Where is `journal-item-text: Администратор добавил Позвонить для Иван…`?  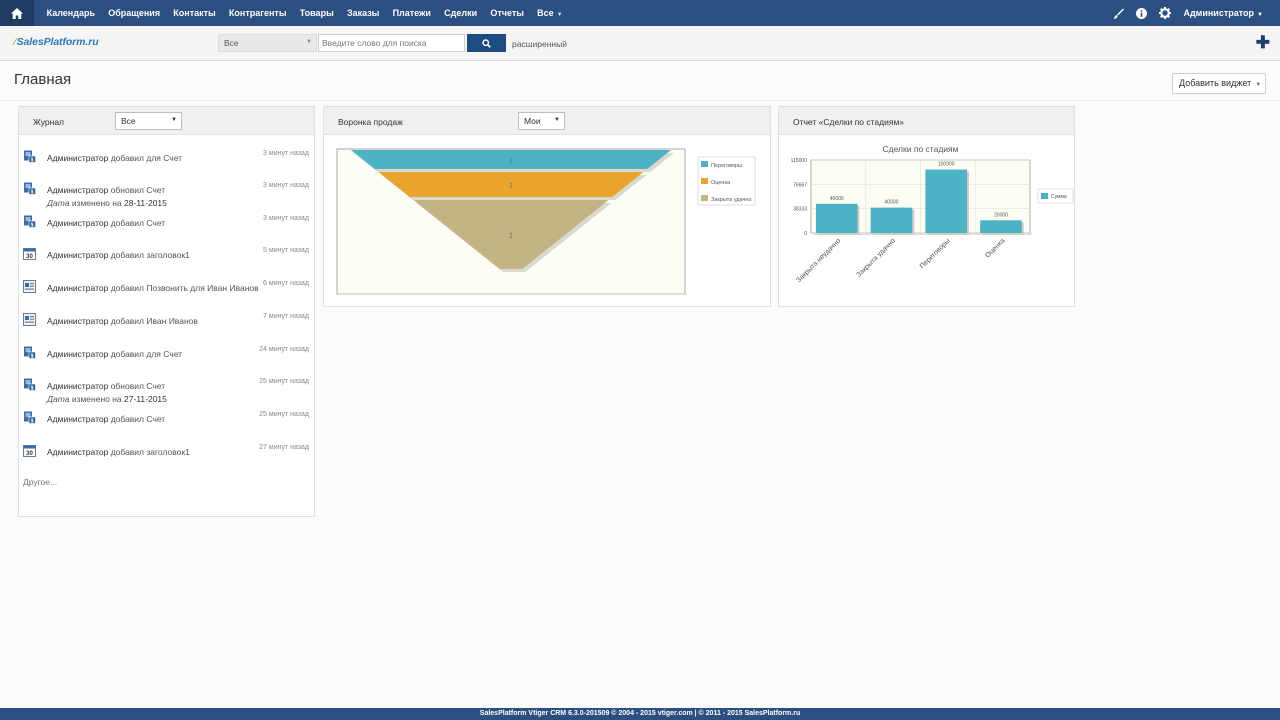 journal-item-text: Администратор добавил Позвонить для Иван… is located at coordinates (153, 288).